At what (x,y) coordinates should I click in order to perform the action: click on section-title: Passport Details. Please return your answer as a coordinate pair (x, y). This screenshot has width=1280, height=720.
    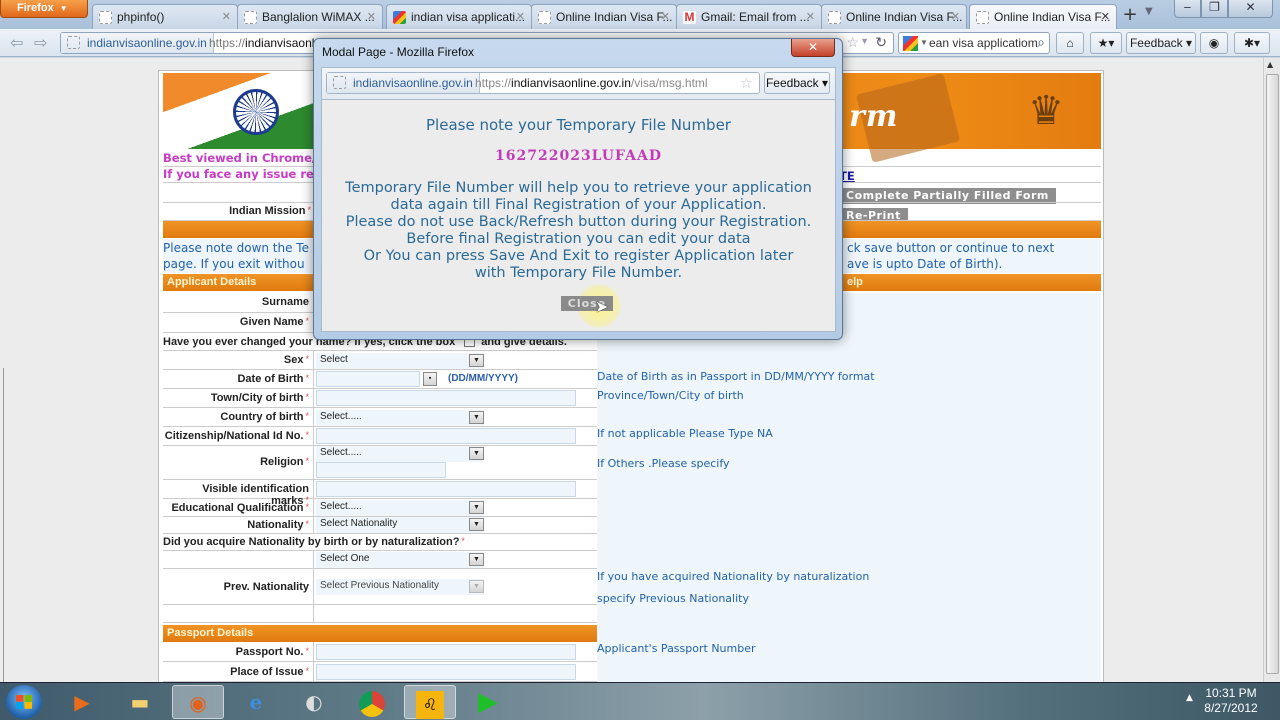
    Looking at the image, I should click on (210, 633).